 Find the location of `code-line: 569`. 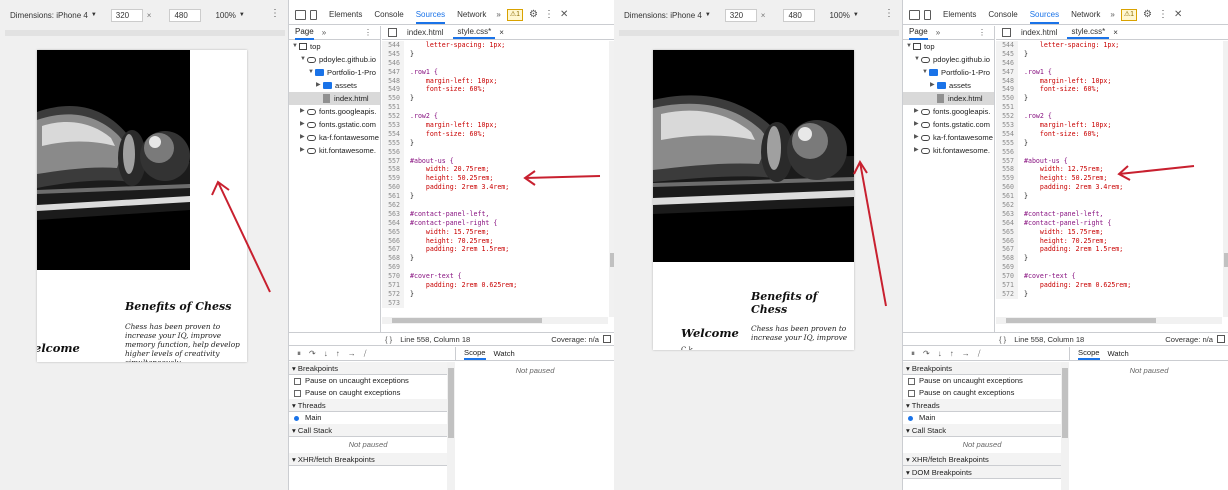

code-line: 569 is located at coordinates (1109, 268).